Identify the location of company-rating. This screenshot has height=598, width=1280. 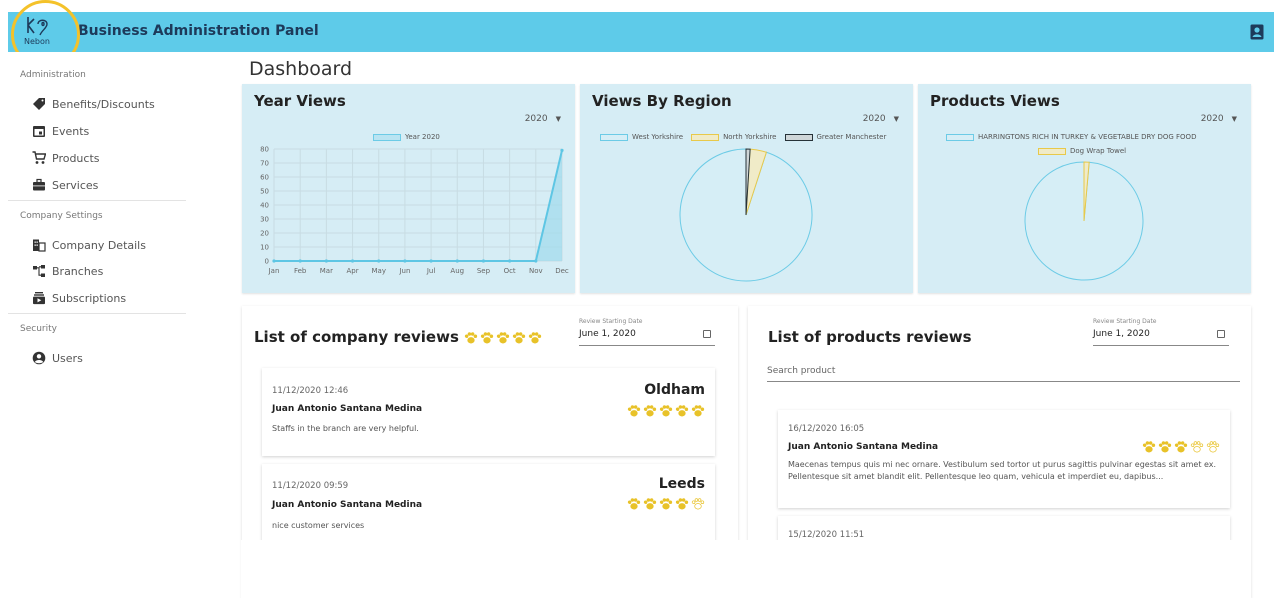
(503, 338).